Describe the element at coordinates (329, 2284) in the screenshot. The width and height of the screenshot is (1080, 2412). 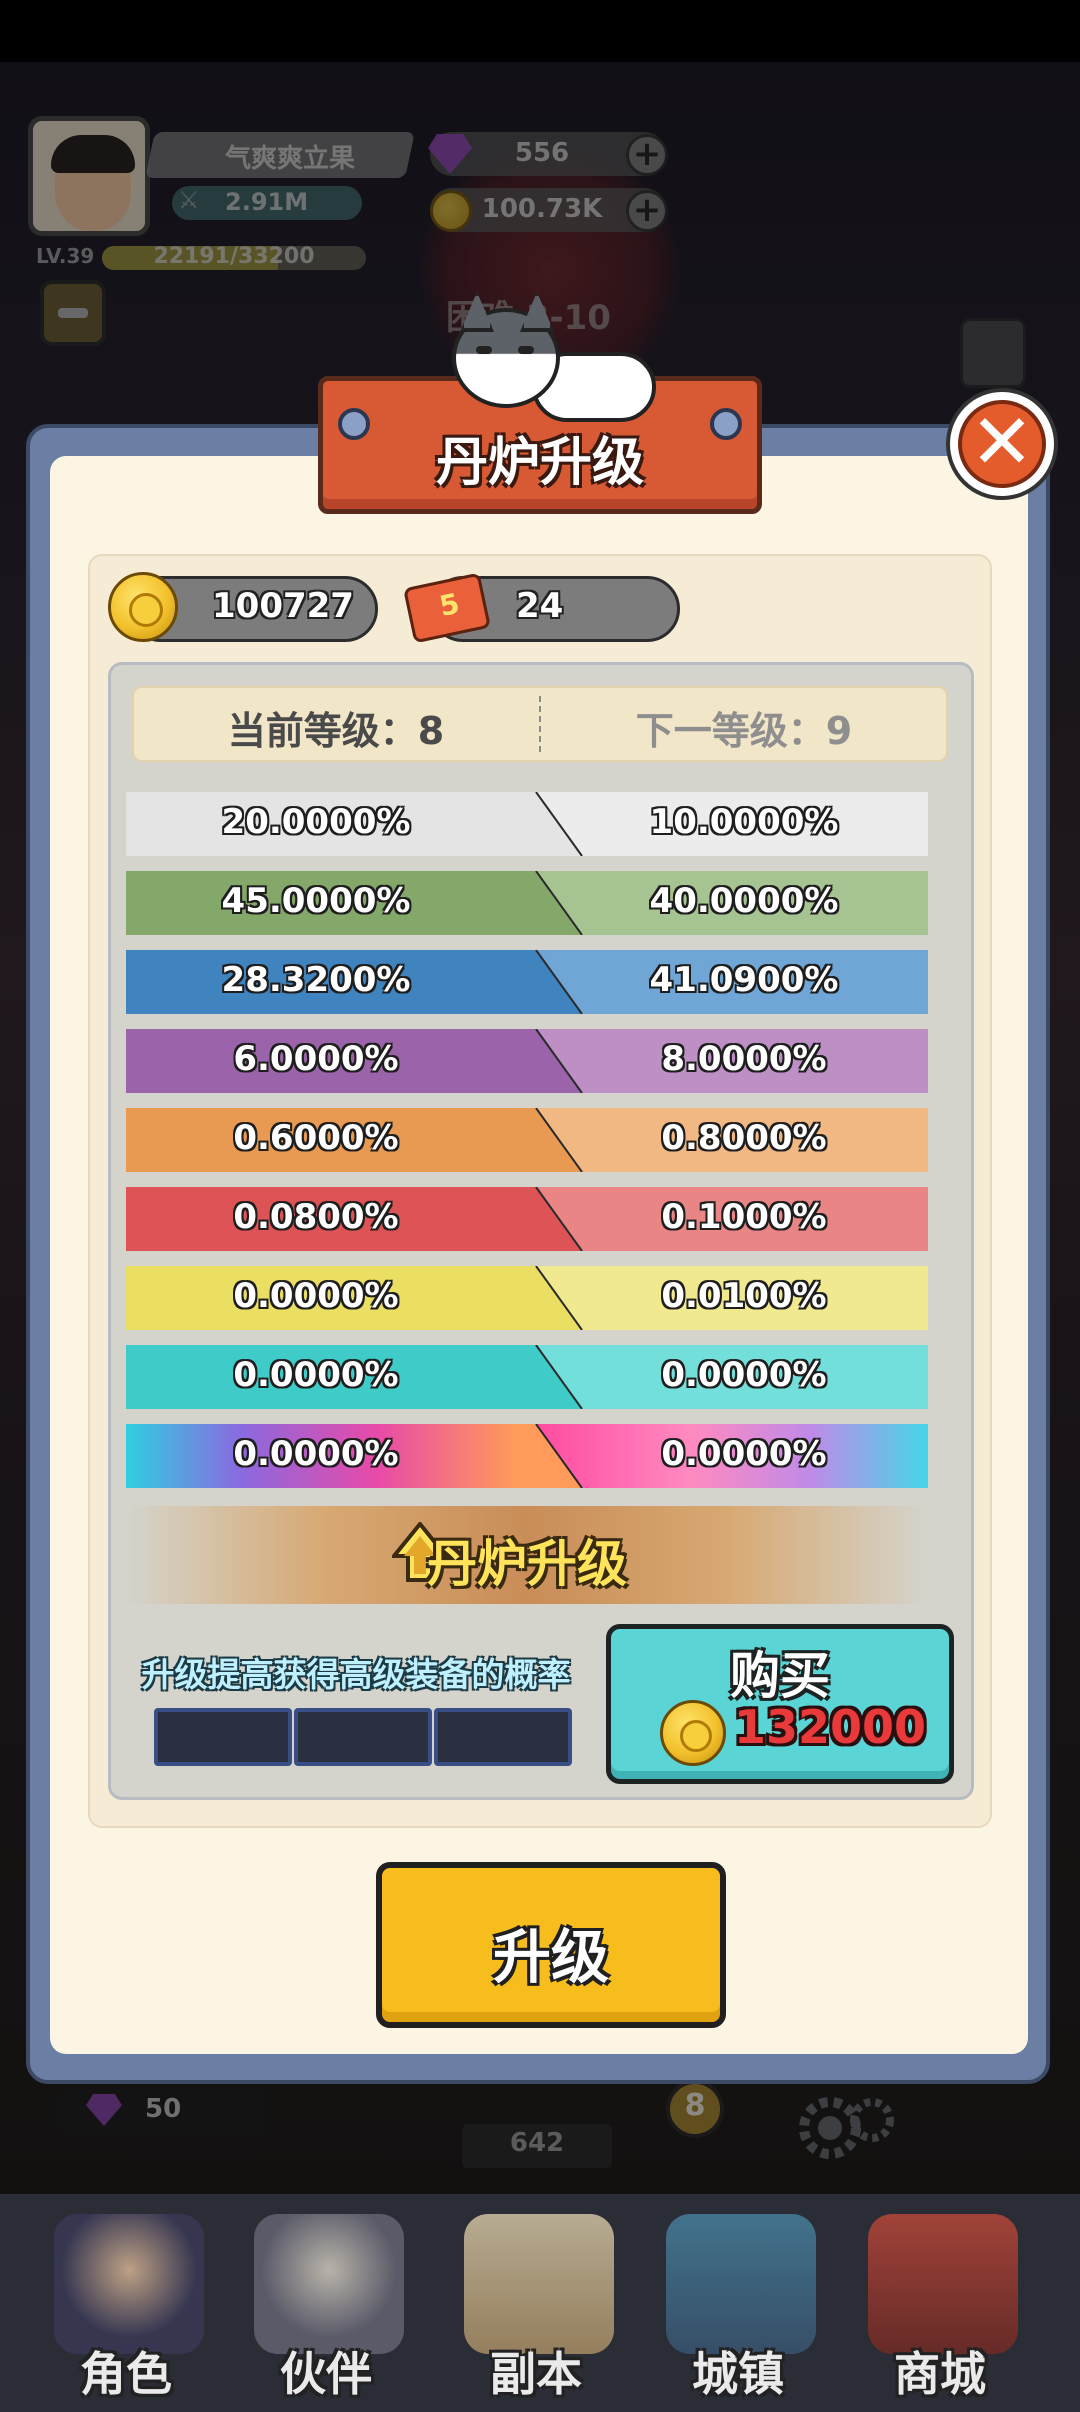
I see `partner-icon` at that location.